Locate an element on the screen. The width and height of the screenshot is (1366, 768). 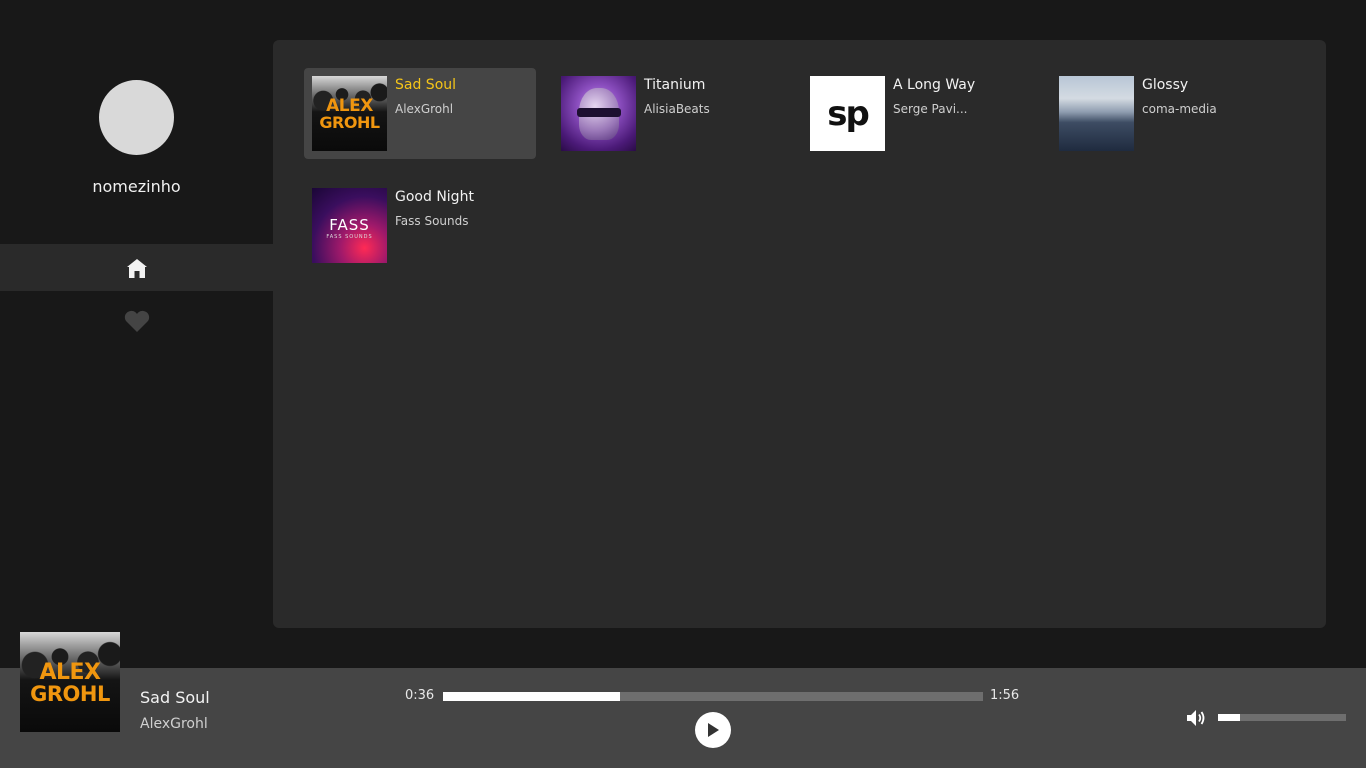
current-time: 0:36 is located at coordinates (420, 695).